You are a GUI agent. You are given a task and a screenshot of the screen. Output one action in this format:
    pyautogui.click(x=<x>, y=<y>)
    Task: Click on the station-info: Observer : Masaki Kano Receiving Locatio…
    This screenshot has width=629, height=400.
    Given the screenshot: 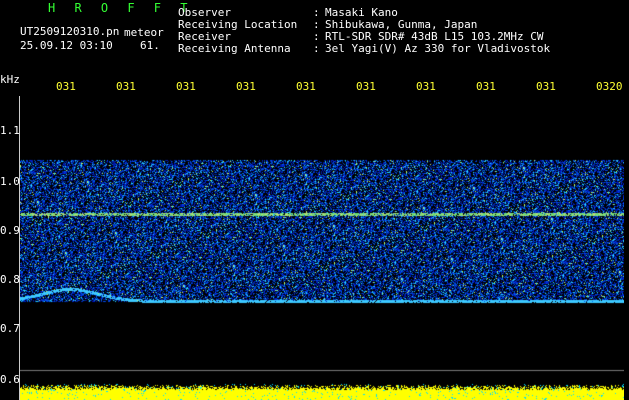 What is the action you would take?
    pyautogui.click(x=364, y=30)
    